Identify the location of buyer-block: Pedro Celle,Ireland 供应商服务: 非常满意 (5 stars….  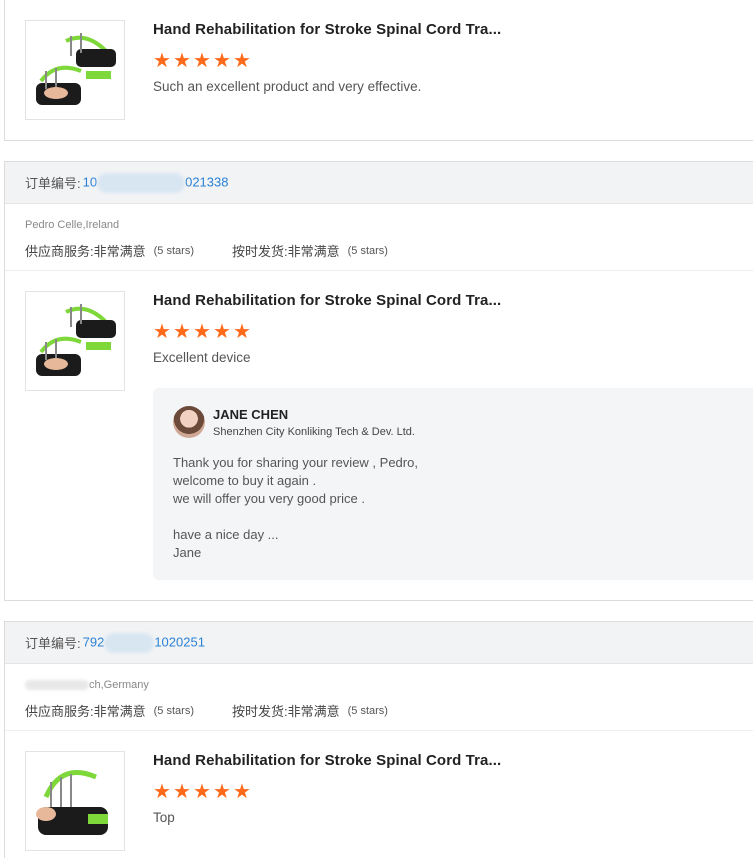
(379, 237).